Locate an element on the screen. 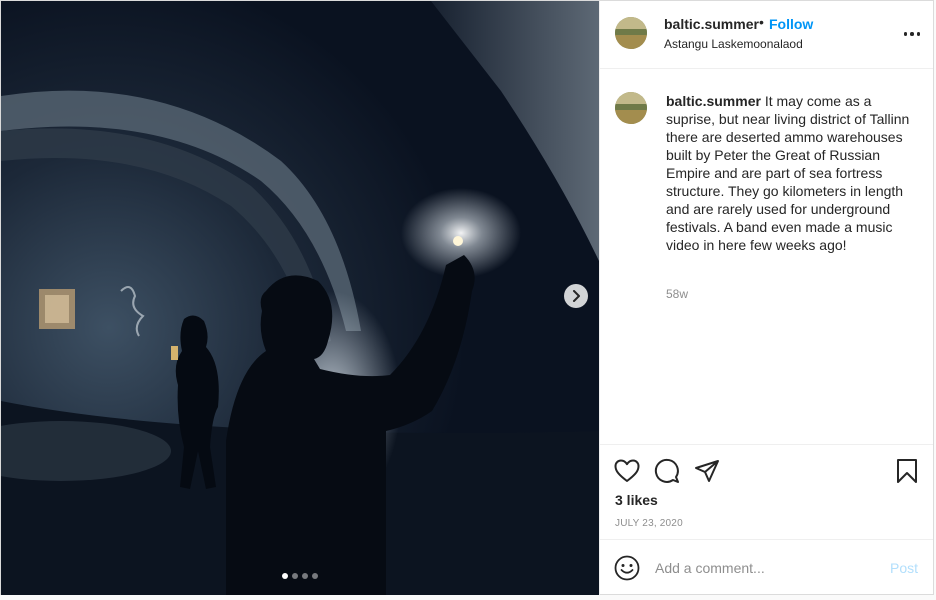  carousel-indicator is located at coordinates (300, 576).